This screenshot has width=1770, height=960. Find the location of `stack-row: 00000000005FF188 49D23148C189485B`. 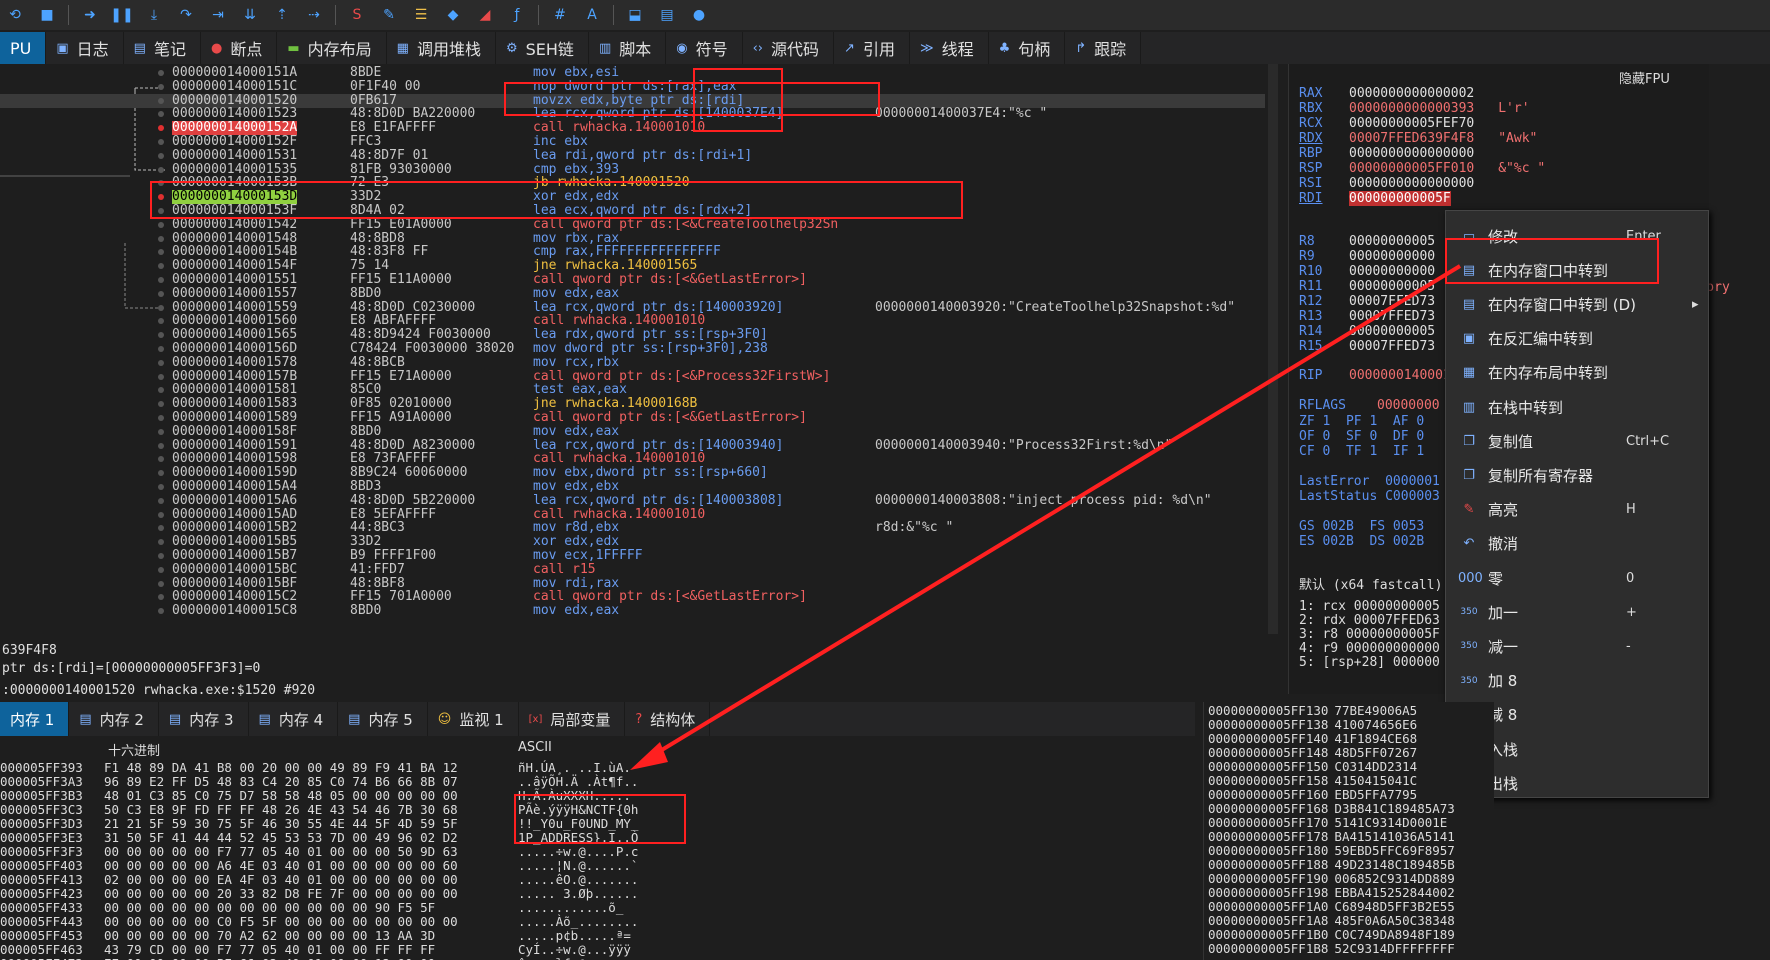

stack-row: 00000000005FF188 49D23148C189485B is located at coordinates (1331, 865).